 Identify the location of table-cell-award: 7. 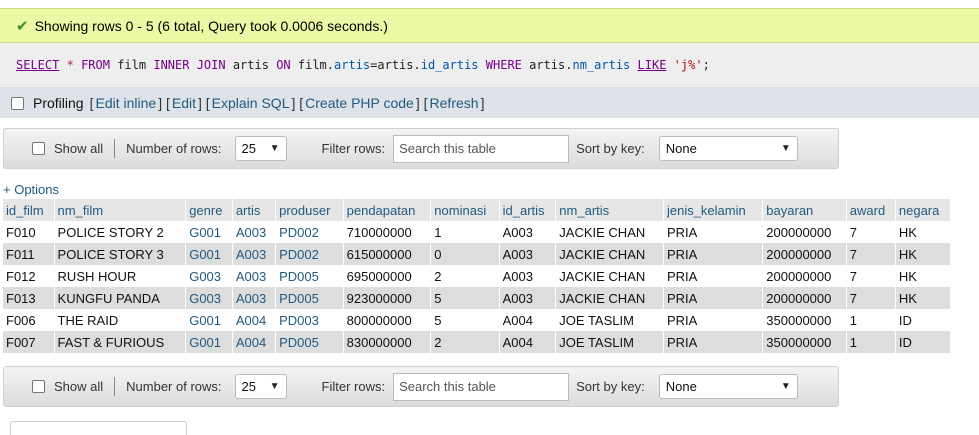
(871, 232).